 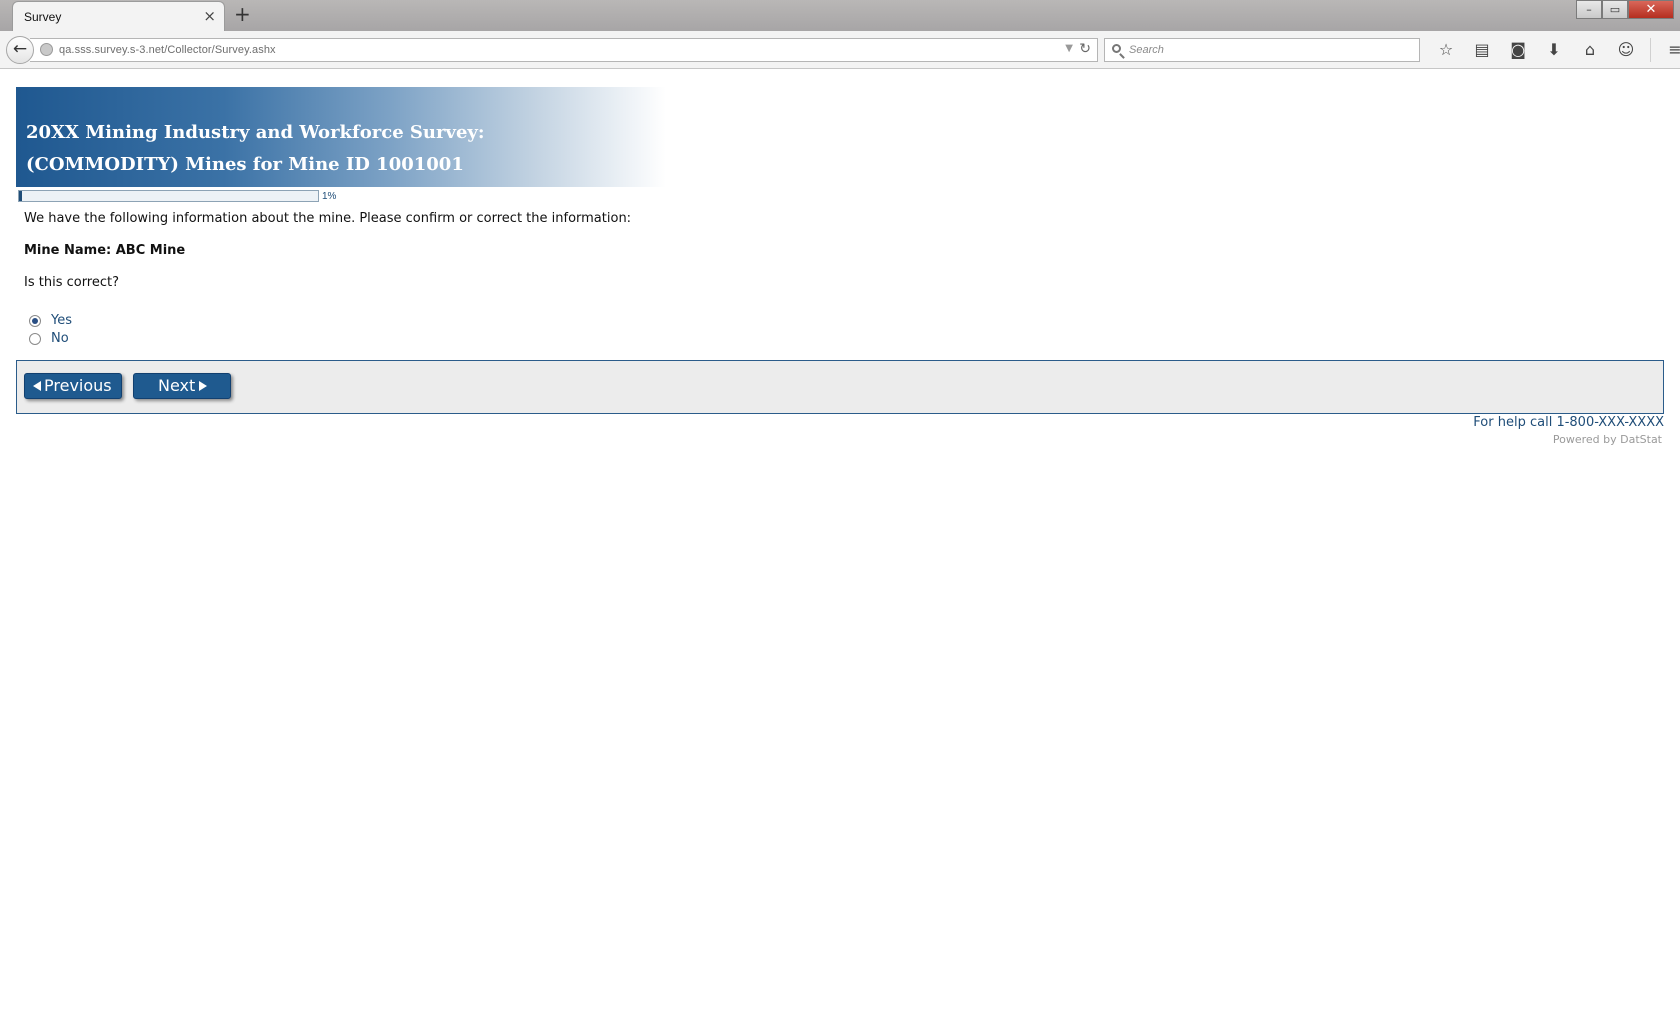 What do you see at coordinates (60, 338) in the screenshot?
I see `option-no-label: No` at bounding box center [60, 338].